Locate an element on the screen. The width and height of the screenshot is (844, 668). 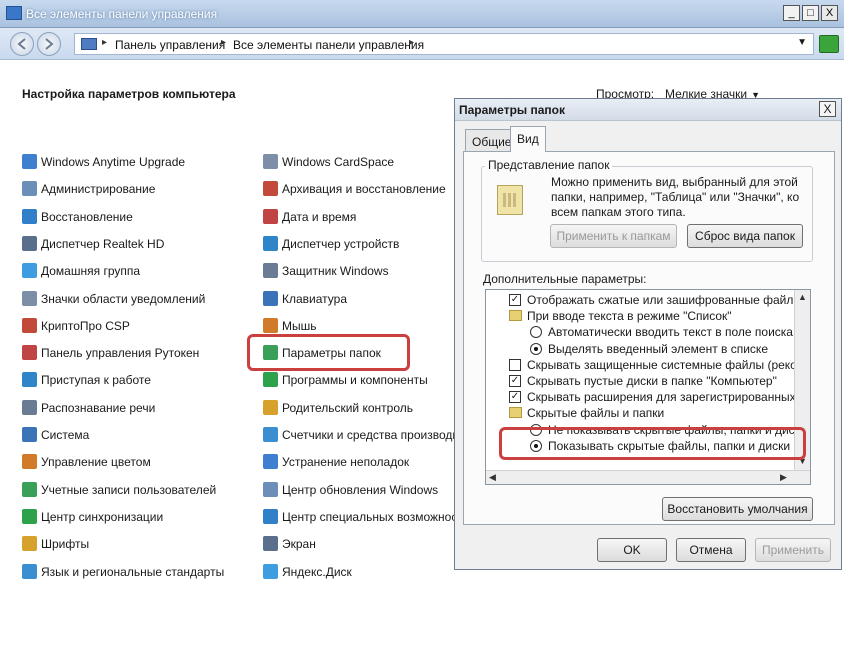
cancel-button: Отмена is located at coordinates (711, 550).